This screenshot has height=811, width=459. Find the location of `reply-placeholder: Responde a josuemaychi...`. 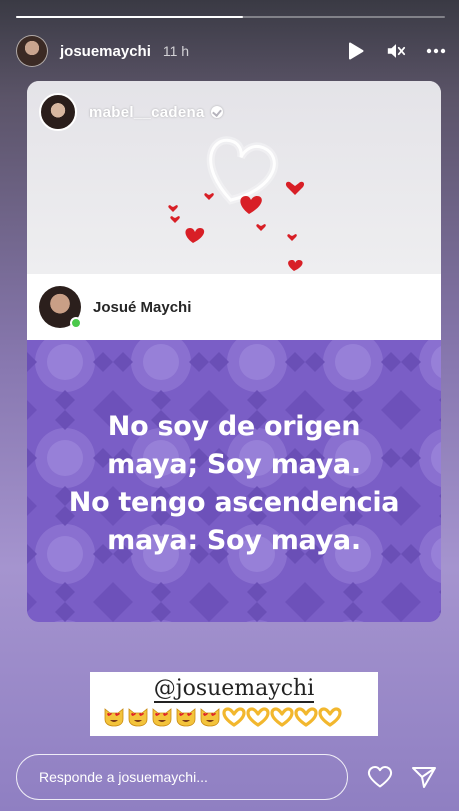

reply-placeholder: Responde a josuemaychi... is located at coordinates (123, 777).